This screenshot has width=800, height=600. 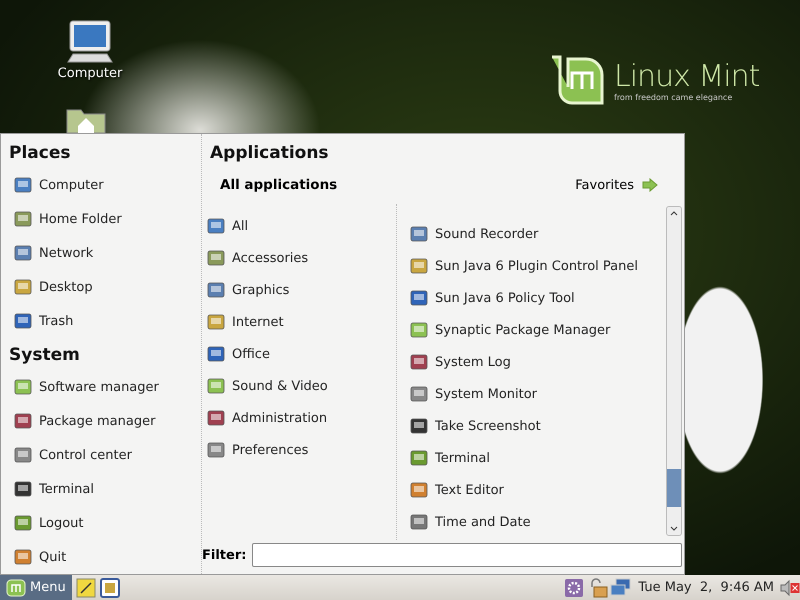 What do you see at coordinates (531, 394) in the screenshot?
I see `app-item: System Monitor` at bounding box center [531, 394].